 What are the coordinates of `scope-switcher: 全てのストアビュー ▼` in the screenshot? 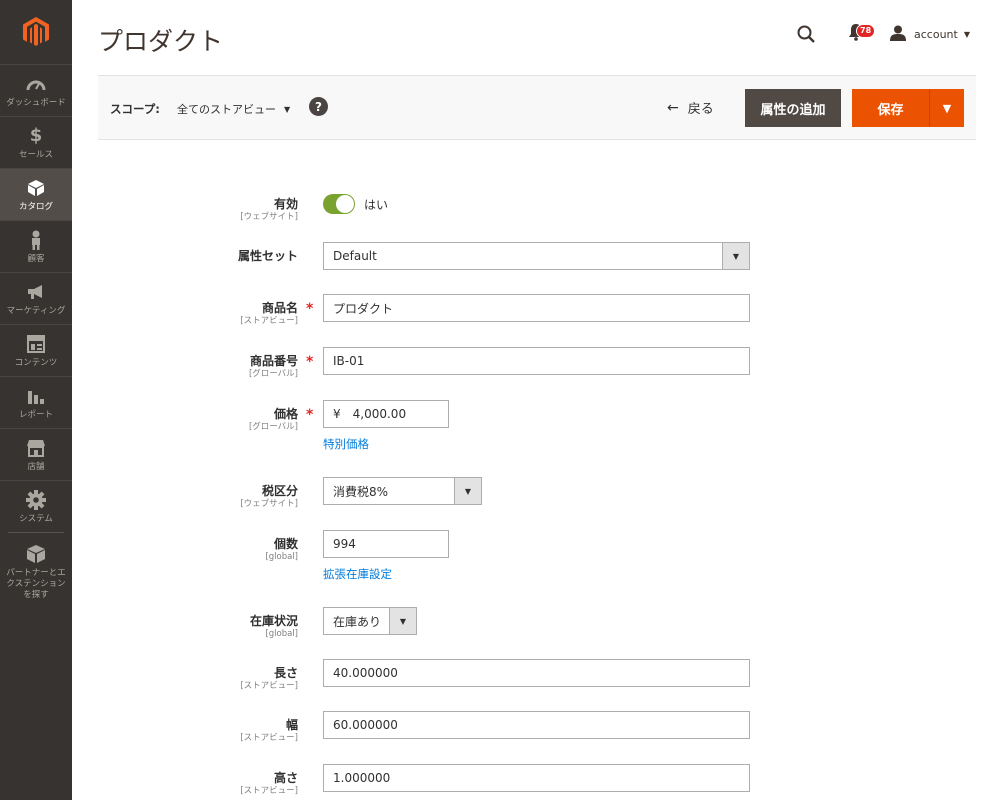 It's located at (233, 109).